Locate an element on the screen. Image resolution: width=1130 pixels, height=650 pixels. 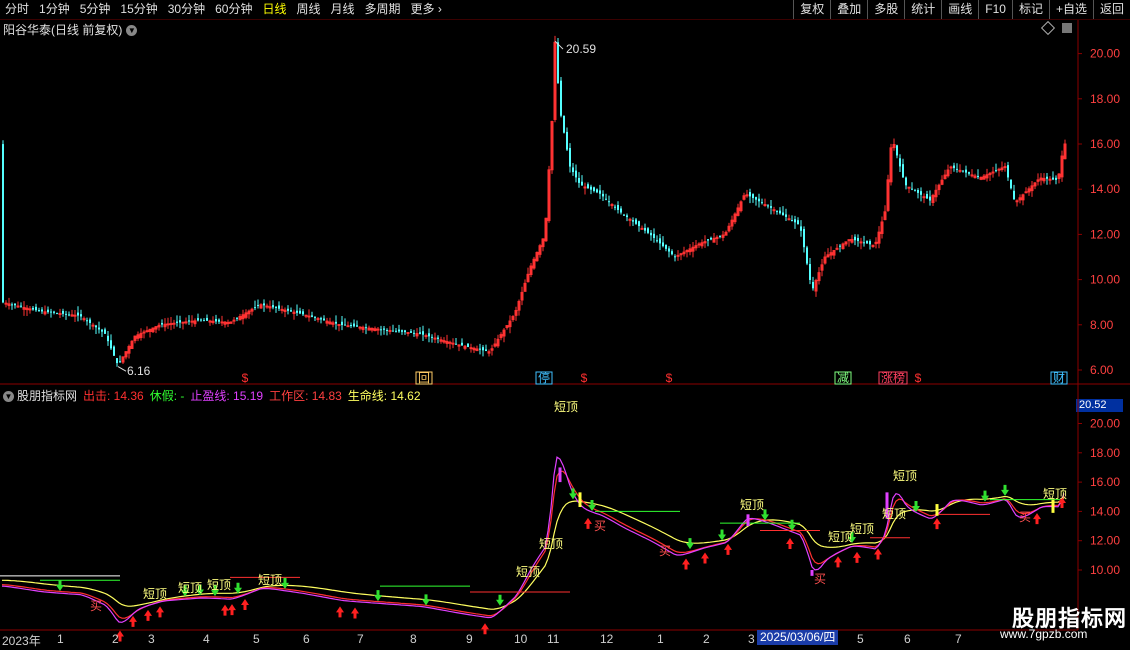
date-label-17: 6 is located at coordinates (907, 639).